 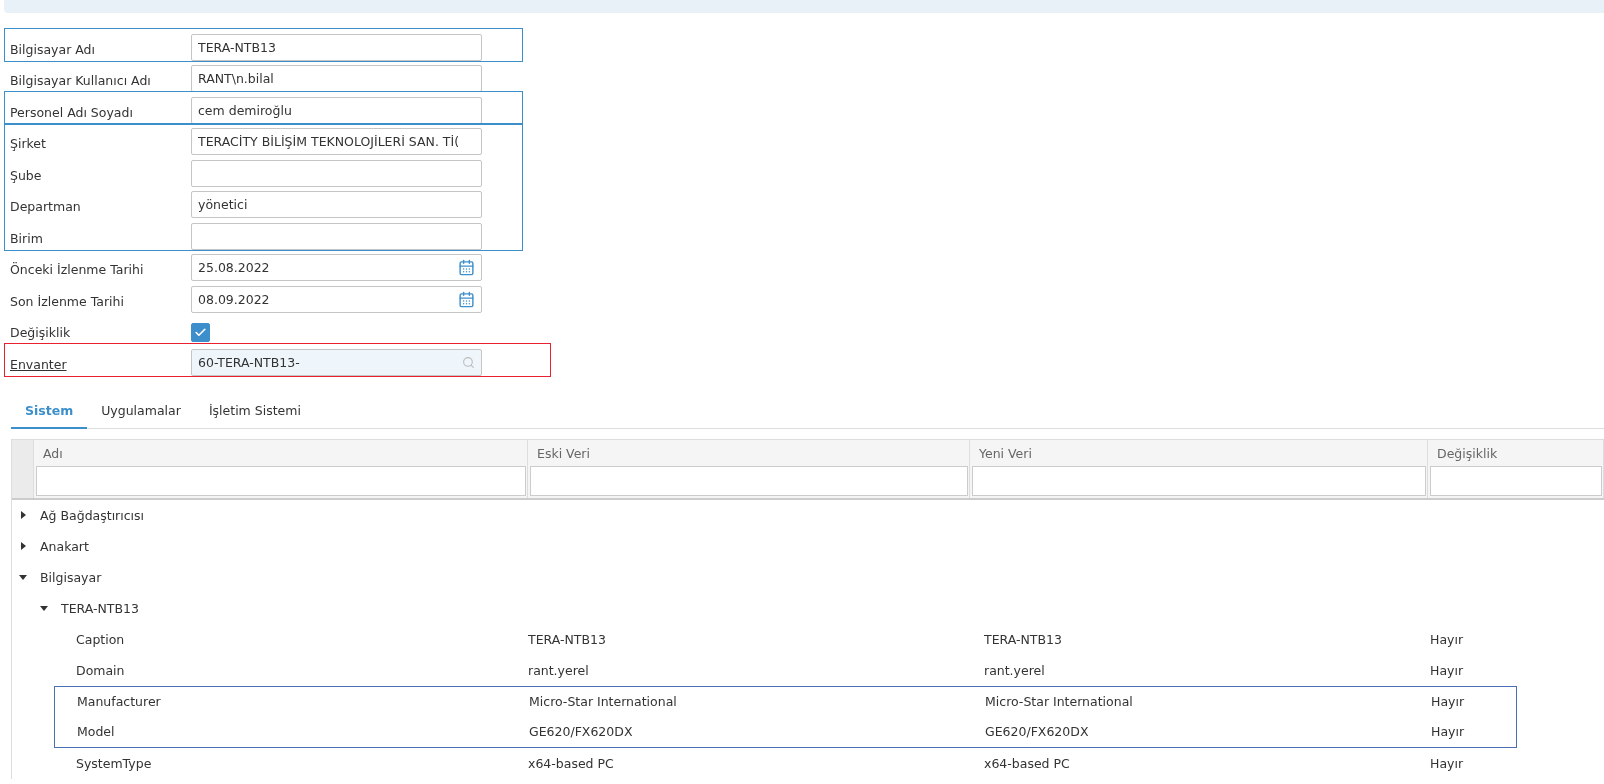 What do you see at coordinates (53, 453) in the screenshot?
I see `column-header: Adı` at bounding box center [53, 453].